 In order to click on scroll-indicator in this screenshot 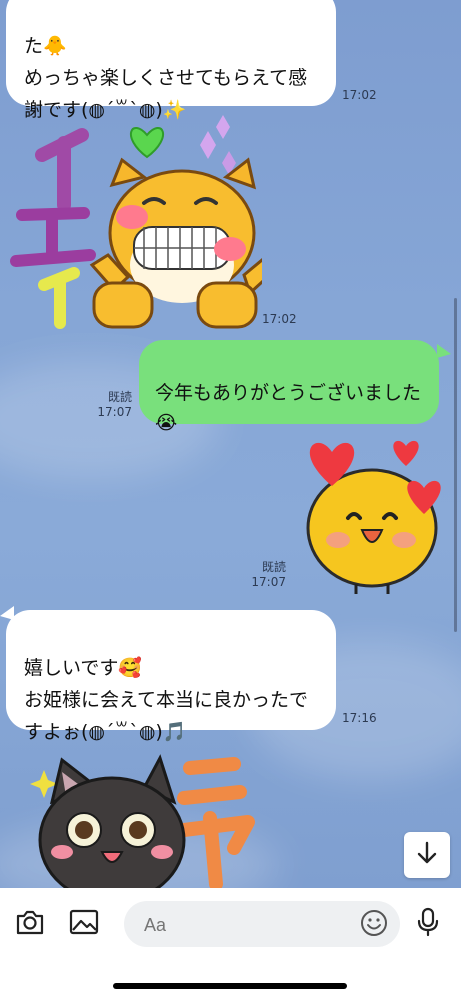, I will do `click(455, 465)`.